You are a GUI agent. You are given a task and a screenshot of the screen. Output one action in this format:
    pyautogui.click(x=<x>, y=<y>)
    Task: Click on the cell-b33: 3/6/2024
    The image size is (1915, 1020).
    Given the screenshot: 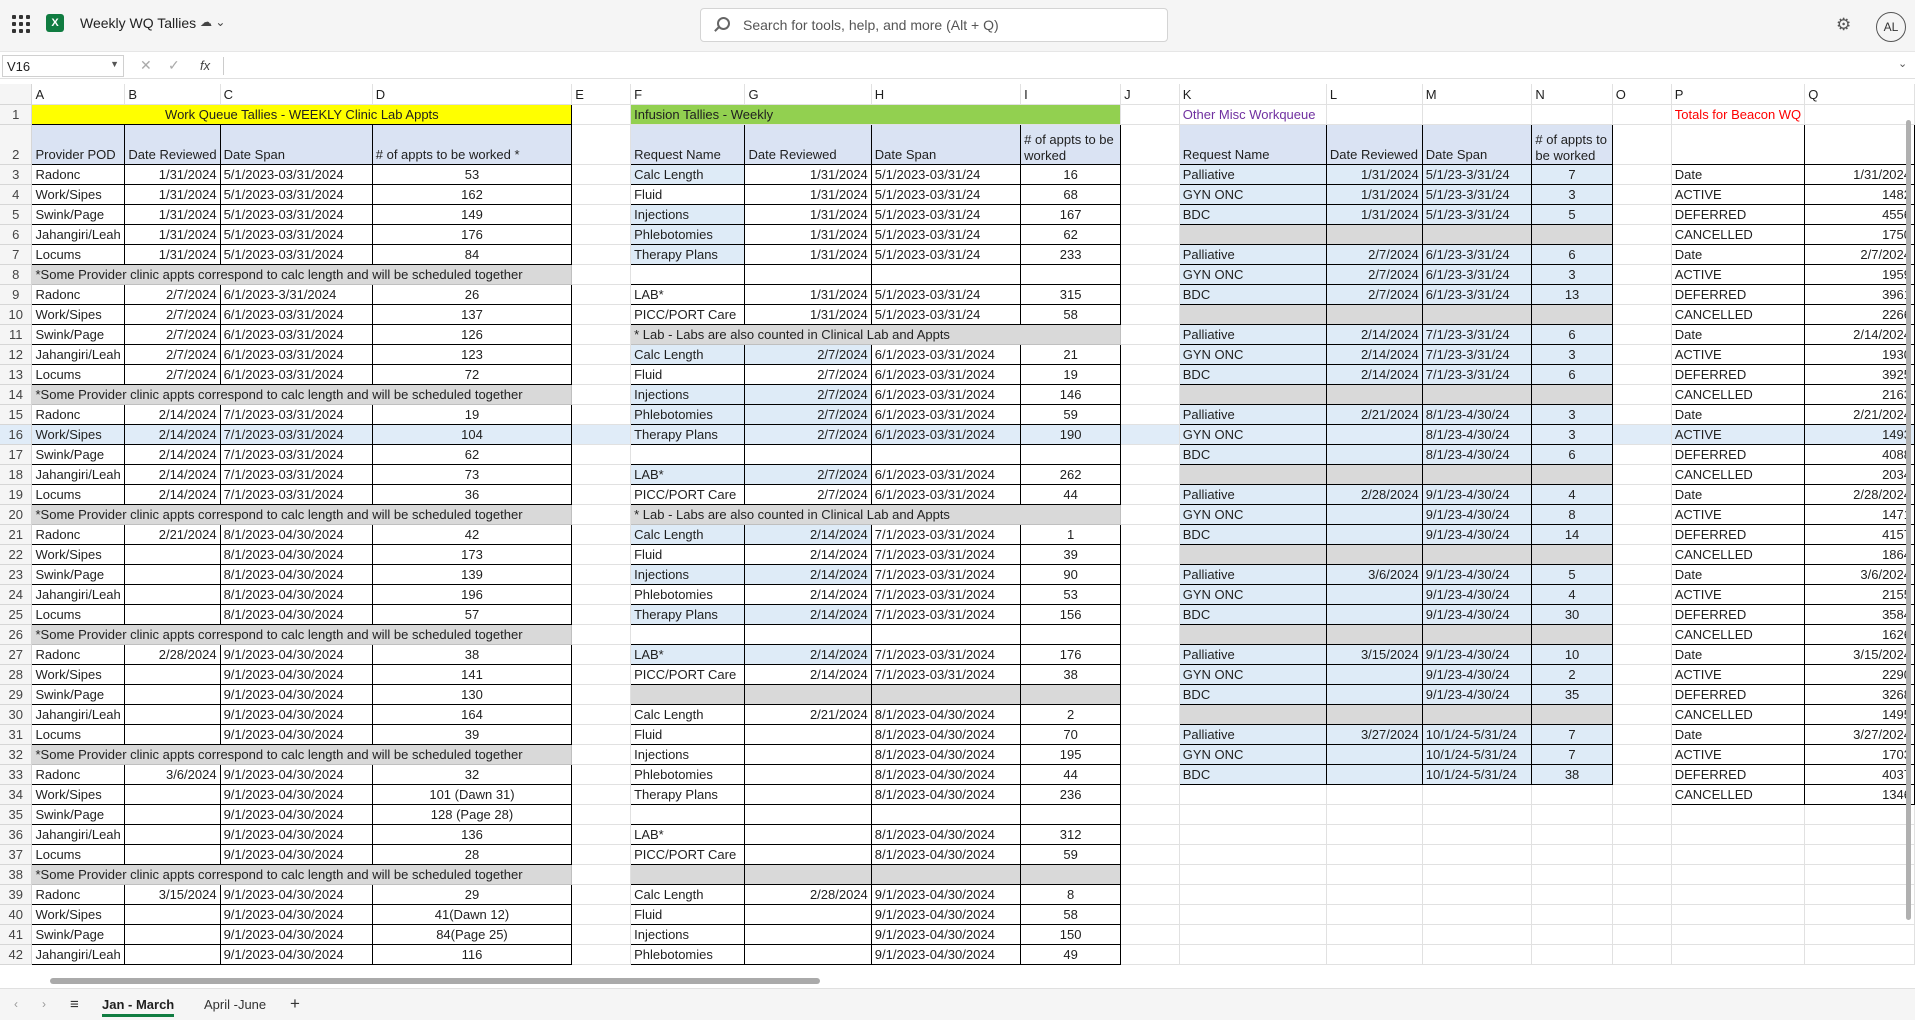 What is the action you would take?
    pyautogui.click(x=172, y=774)
    